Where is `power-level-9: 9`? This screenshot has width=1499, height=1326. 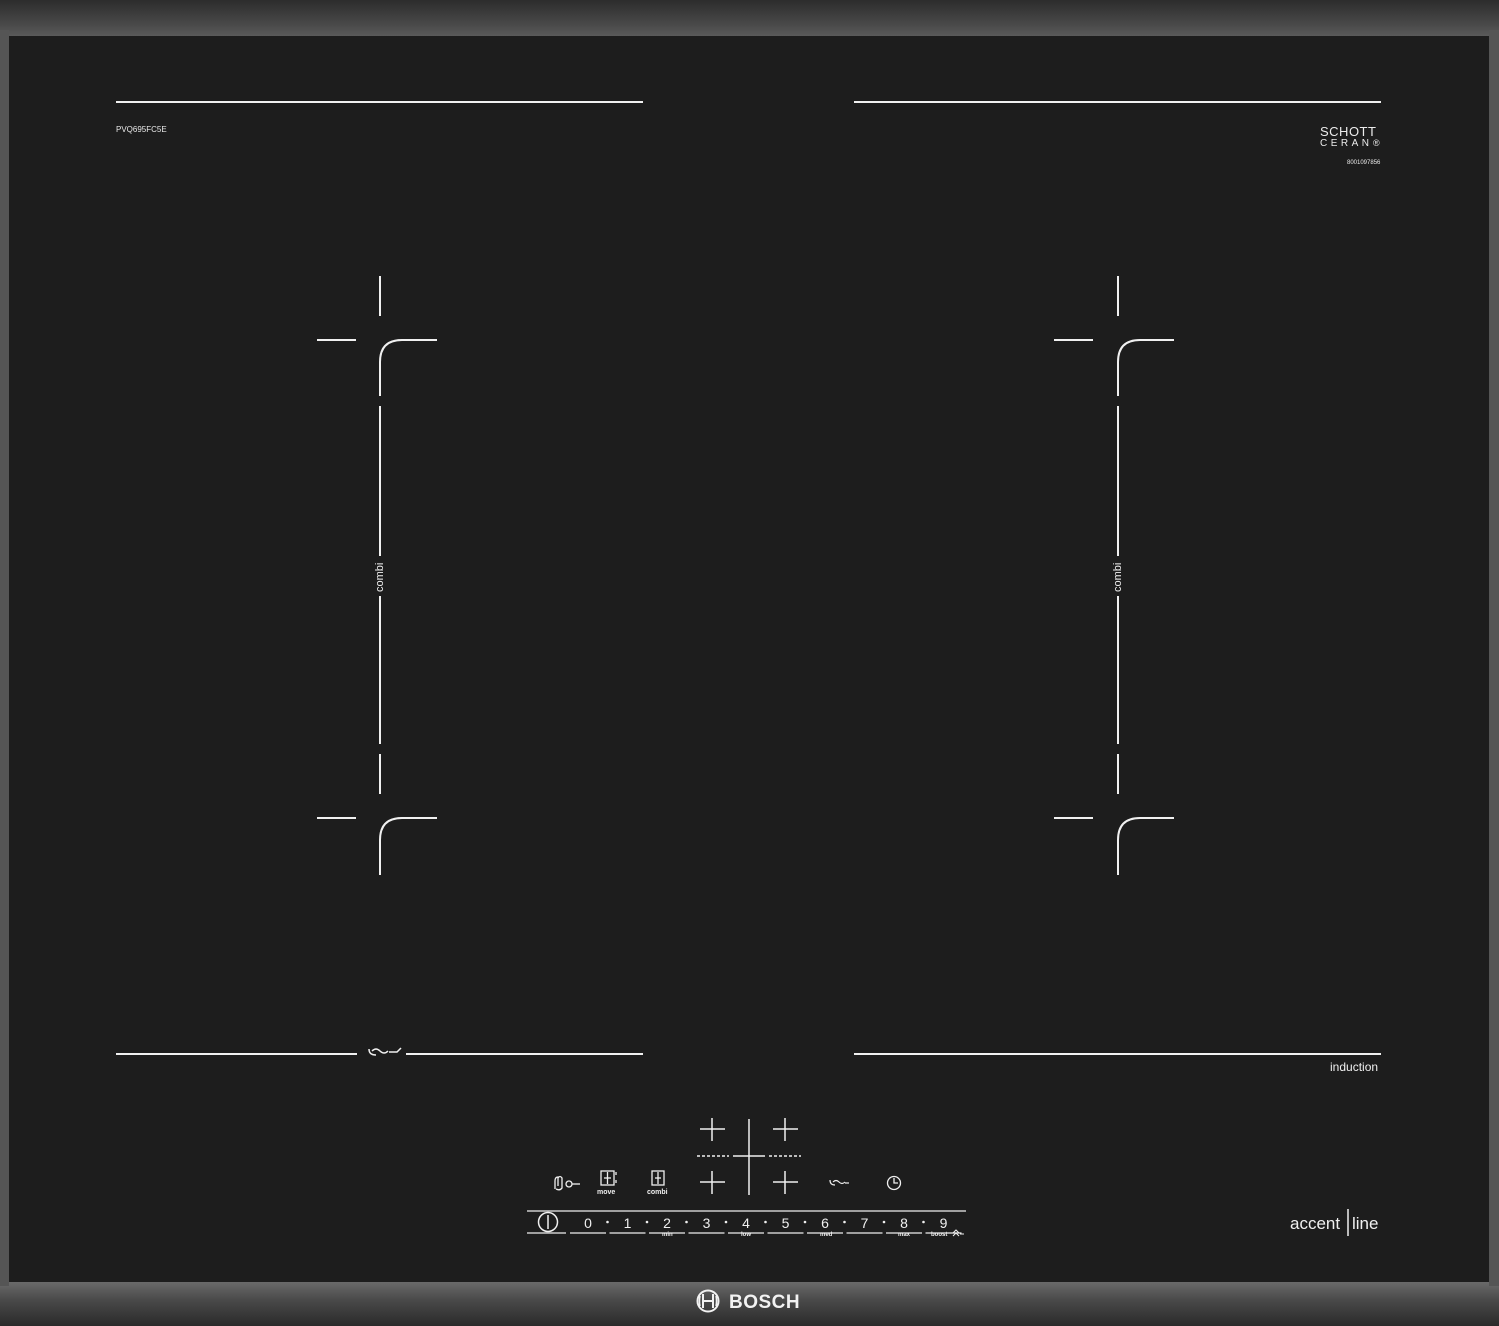 power-level-9: 9 is located at coordinates (944, 1223).